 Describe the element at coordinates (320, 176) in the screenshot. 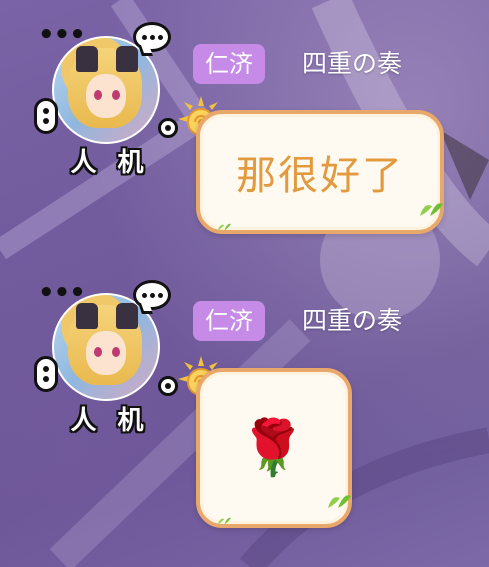

I see `message-text: 那很好了` at that location.